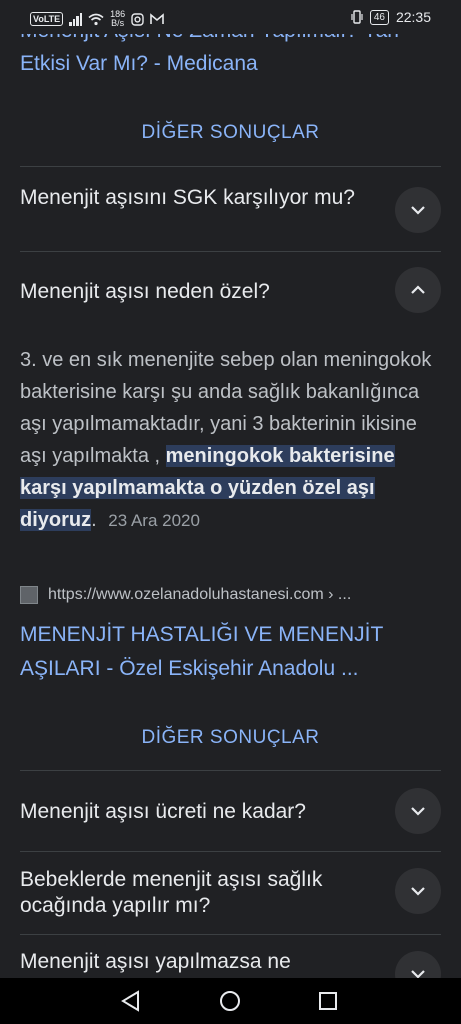 The image size is (461, 1024). I want to click on vibrate-icon, so click(357, 17).